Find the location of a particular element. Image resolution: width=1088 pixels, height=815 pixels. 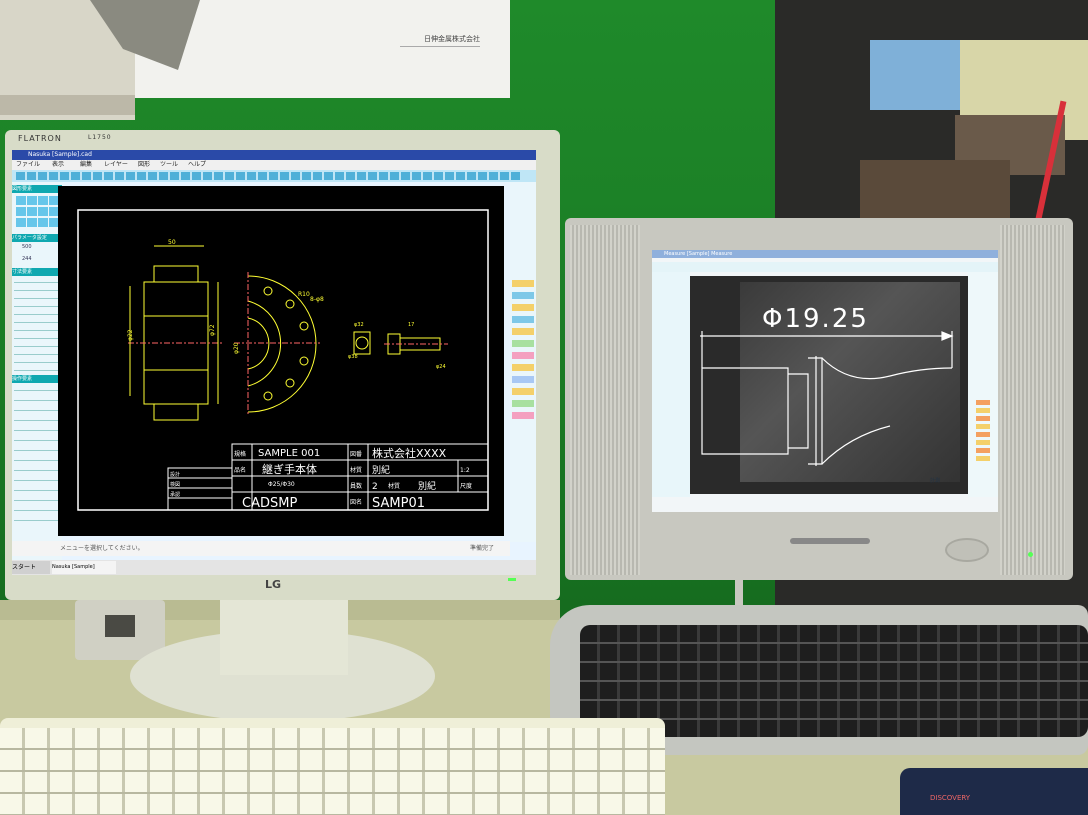

menu-file: ファイル is located at coordinates (28, 165).